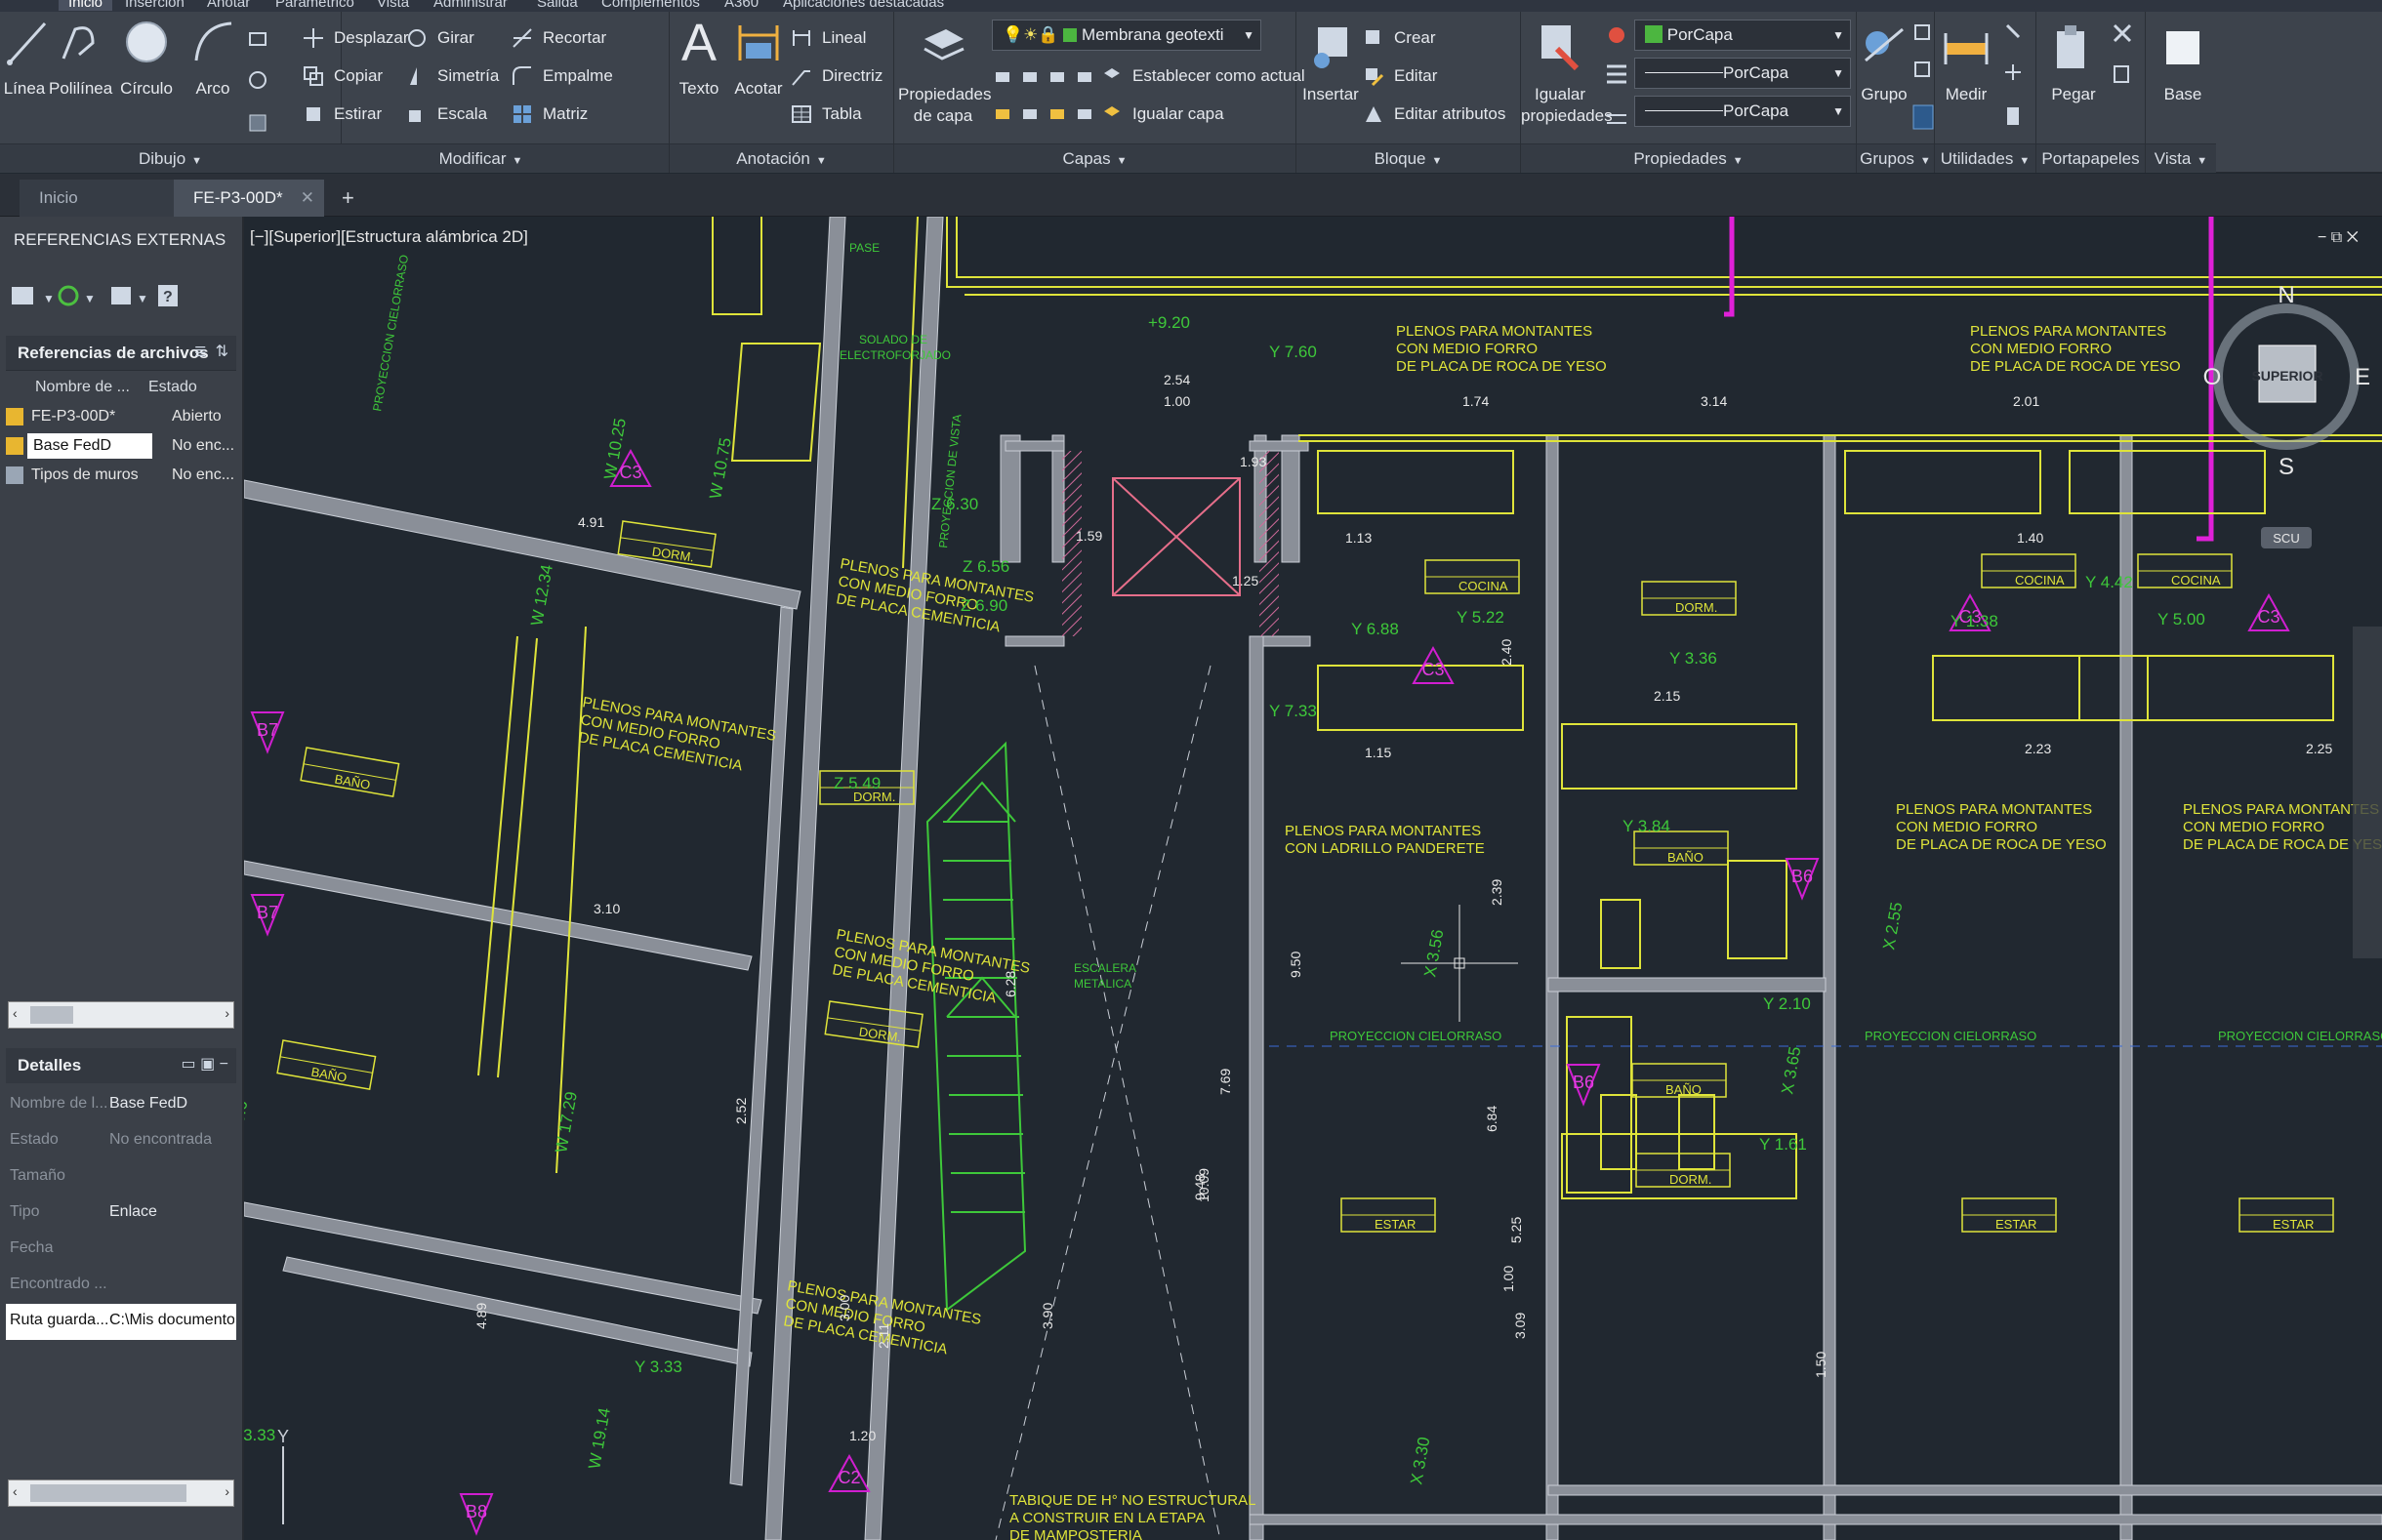 The height and width of the screenshot is (1540, 2382). I want to click on panel-propiedades-title: Propiedades ▼, so click(1688, 158).